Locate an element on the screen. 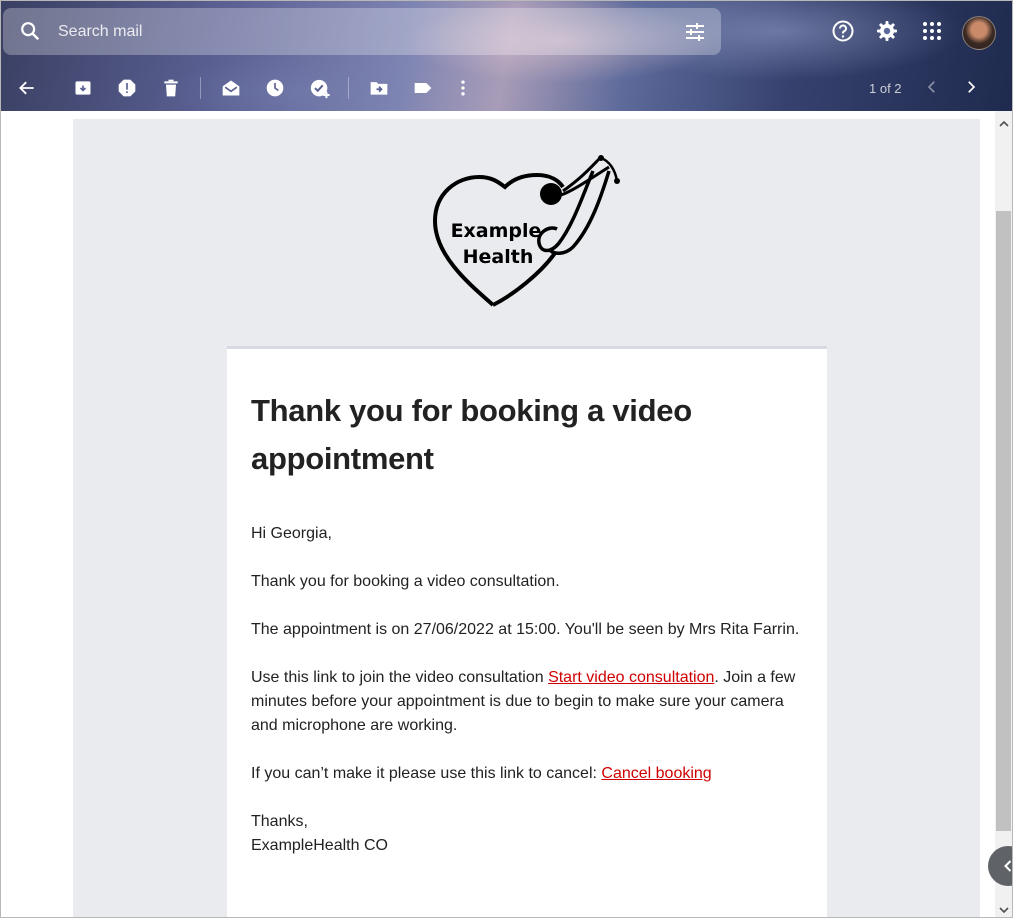  start-video-consultation-link: Start video consultation is located at coordinates (631, 677).